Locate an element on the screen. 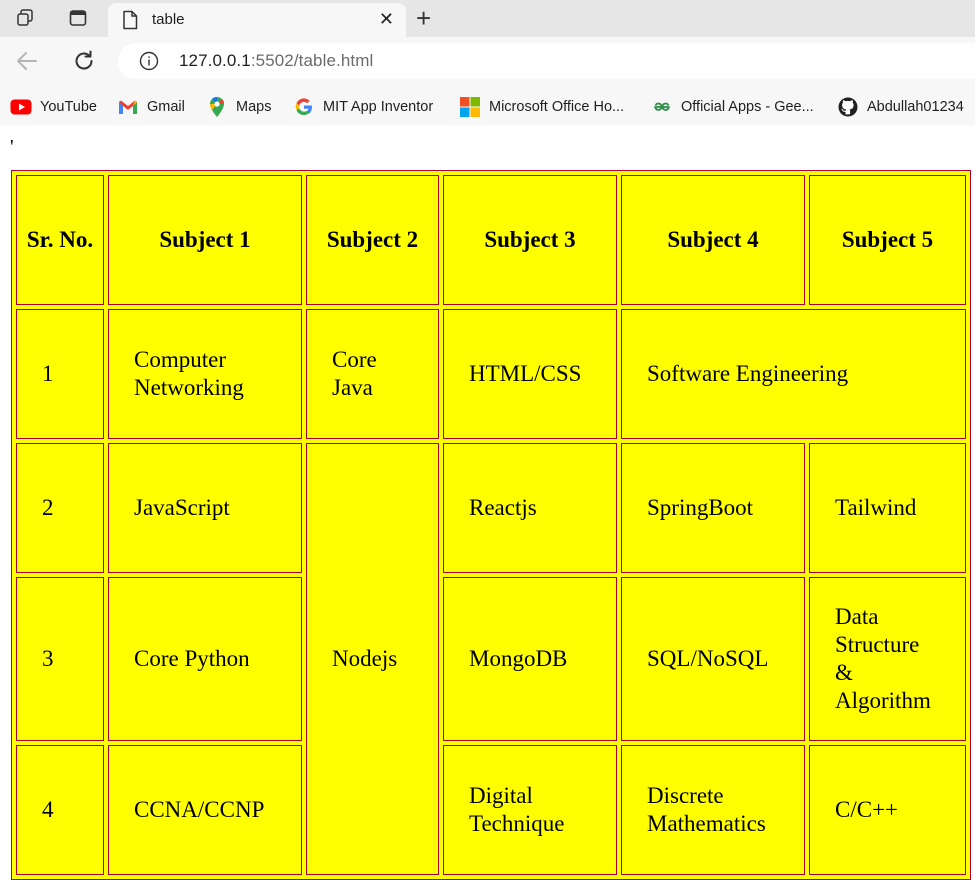 The width and height of the screenshot is (975, 880). url-host: 127.0.0.1 is located at coordinates (215, 60).